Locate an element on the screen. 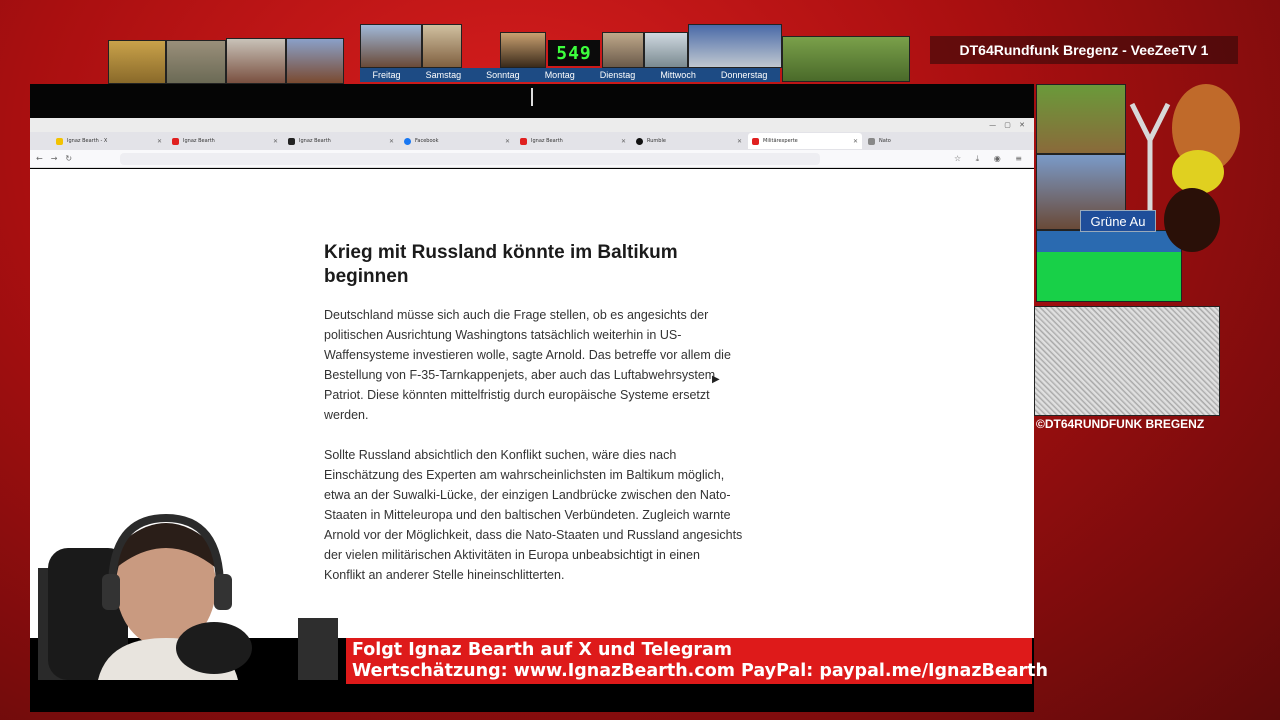 The width and height of the screenshot is (1280, 720). tab-label: Militärexperte is located at coordinates (780, 141).